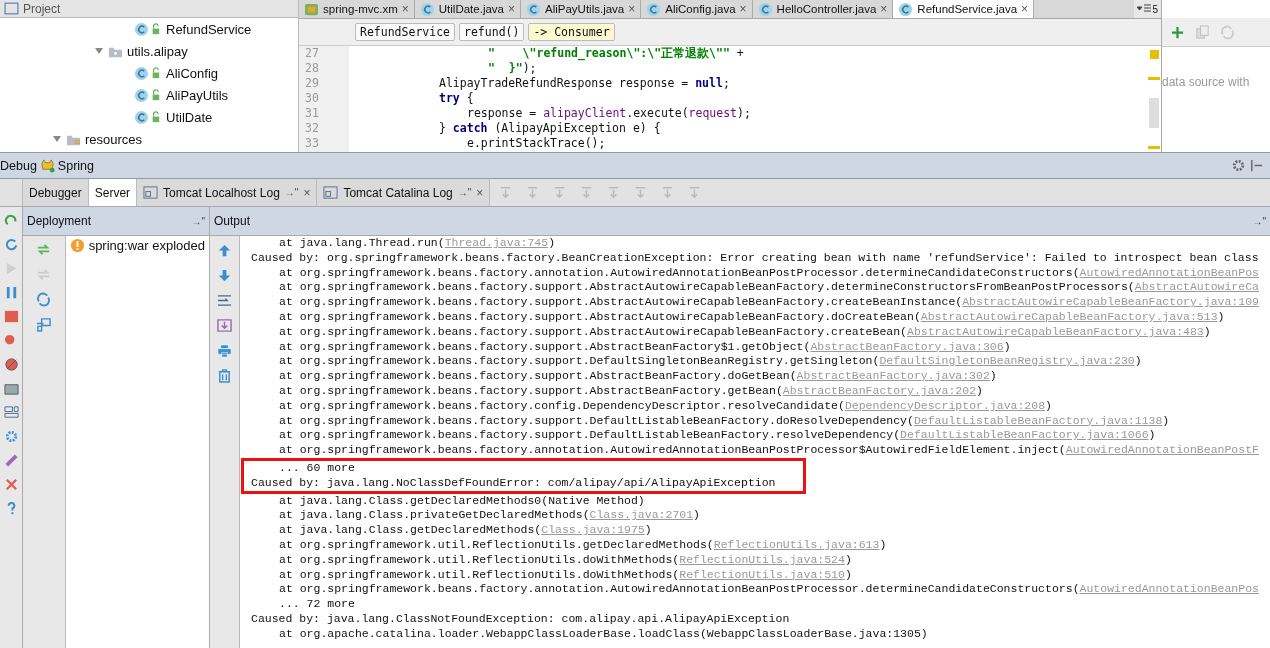 The width and height of the screenshot is (1270, 648). Describe the element at coordinates (398, 192) in the screenshot. I see `tab-label: Tomcat Catalina Log` at that location.